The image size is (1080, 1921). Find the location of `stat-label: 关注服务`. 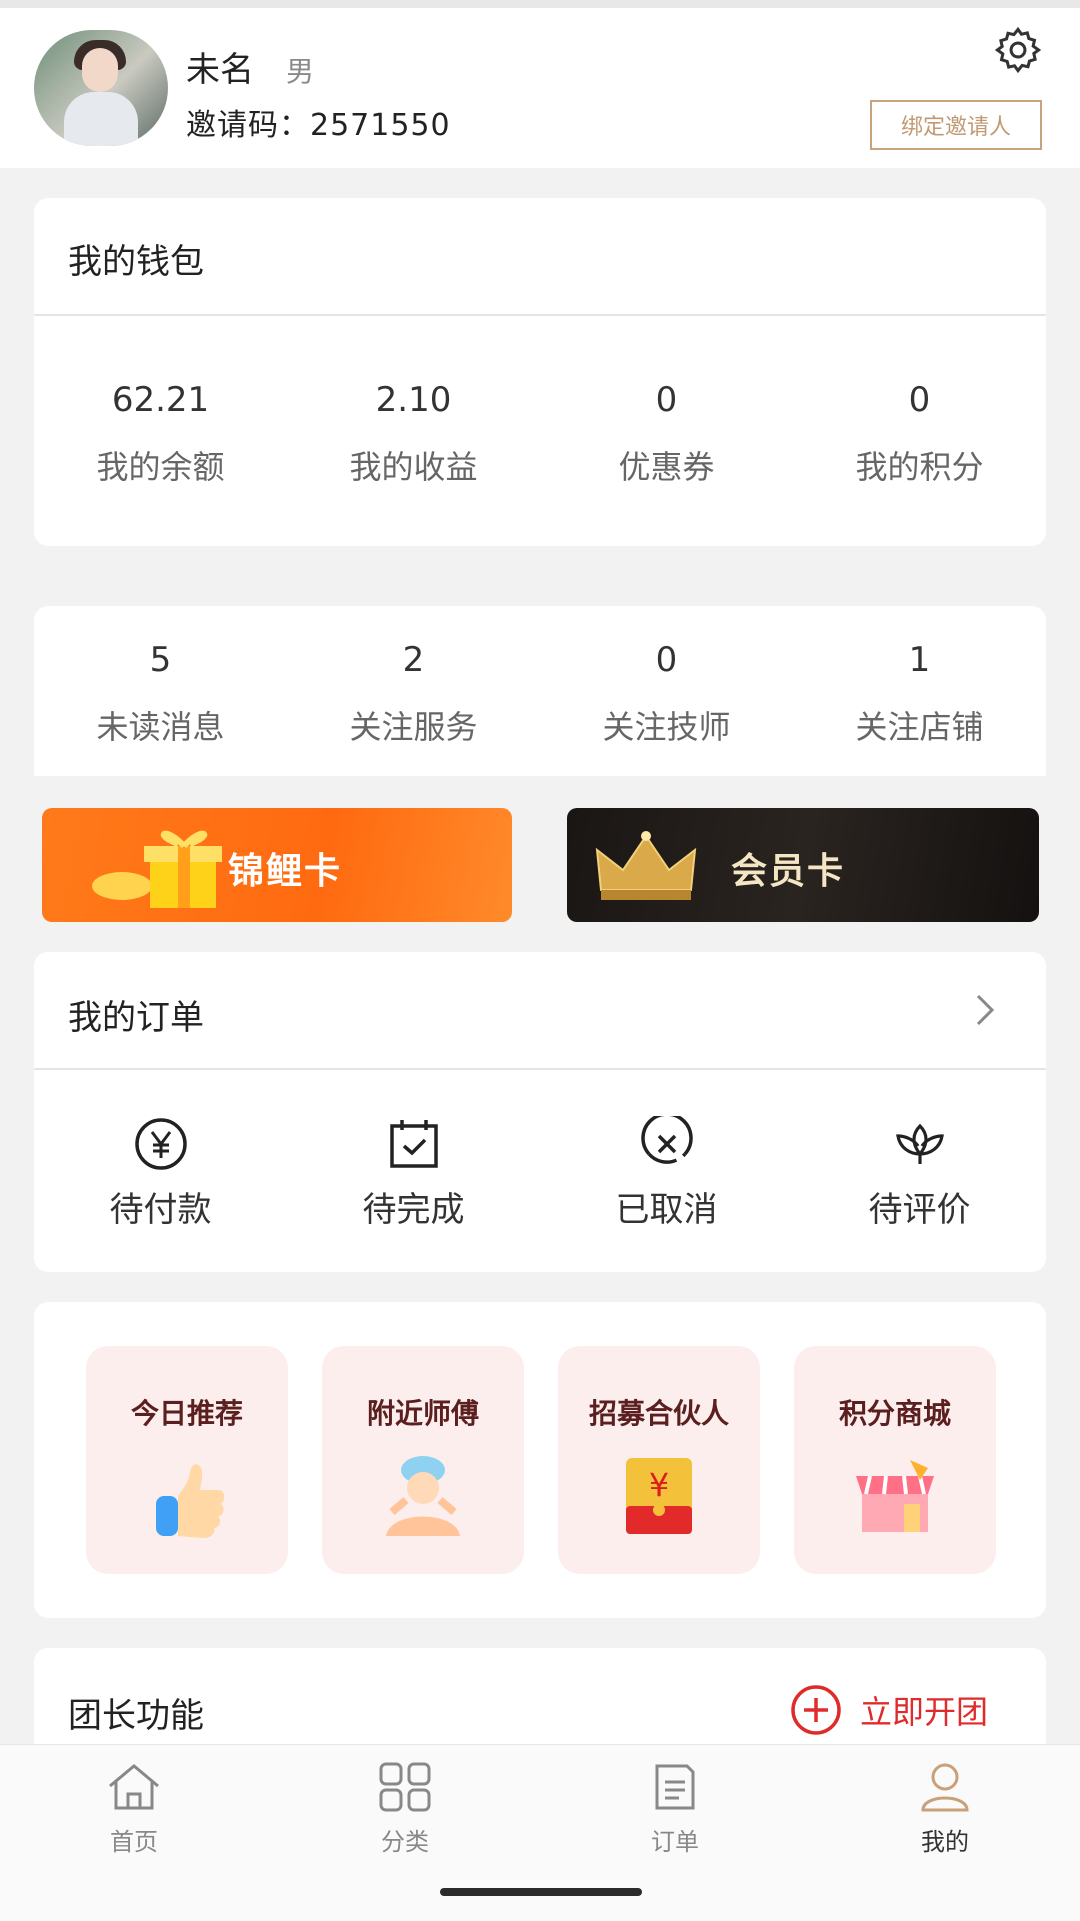

stat-label: 关注服务 is located at coordinates (413, 727).